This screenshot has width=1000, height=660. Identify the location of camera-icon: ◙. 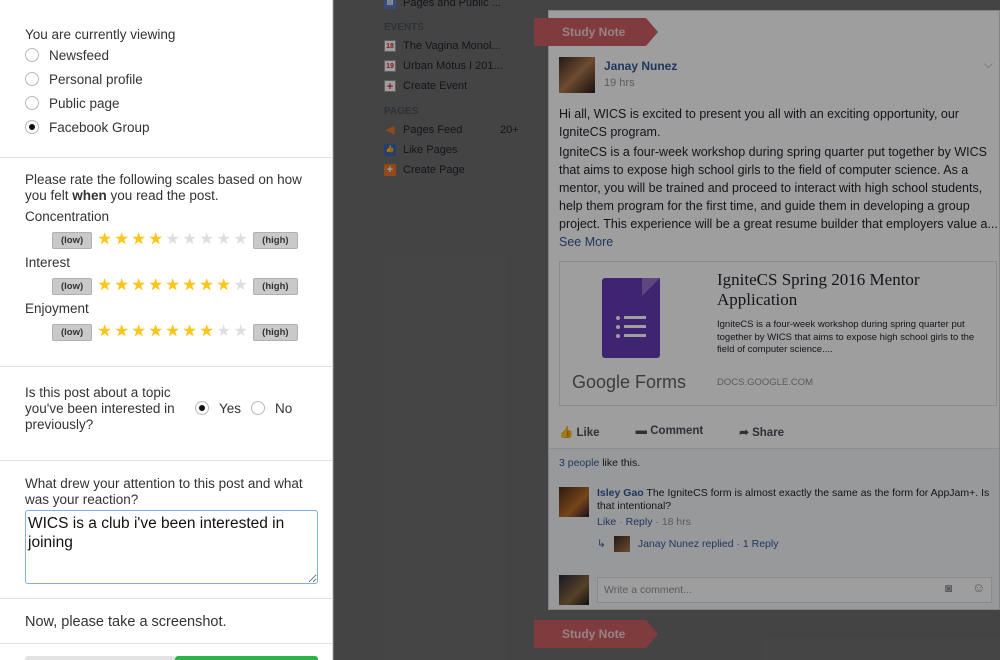
(948, 588).